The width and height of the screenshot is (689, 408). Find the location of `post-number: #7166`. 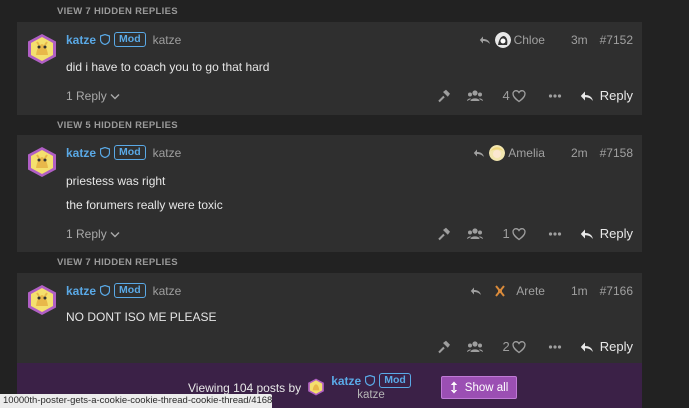

post-number: #7166 is located at coordinates (616, 291).